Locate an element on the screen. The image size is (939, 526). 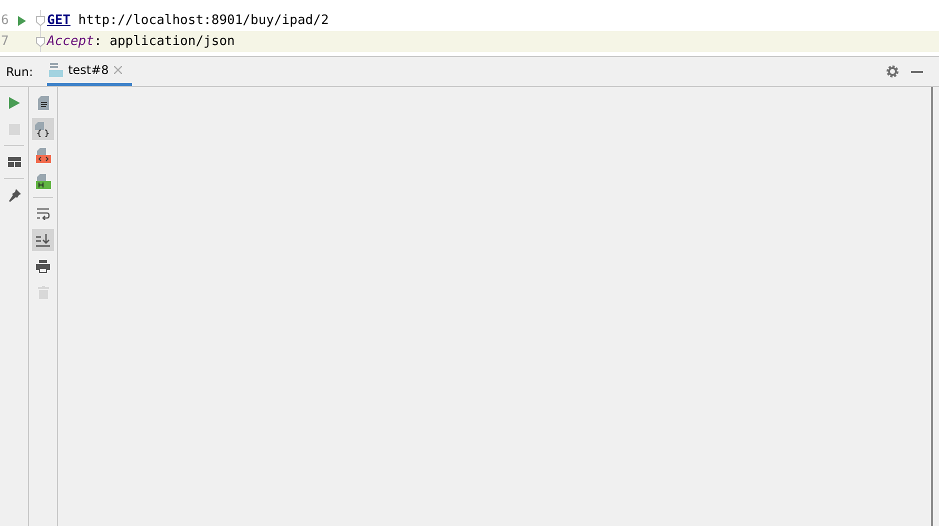
code-line: GET http://localhost:8901/buy/ipad/2 is located at coordinates (187, 20).